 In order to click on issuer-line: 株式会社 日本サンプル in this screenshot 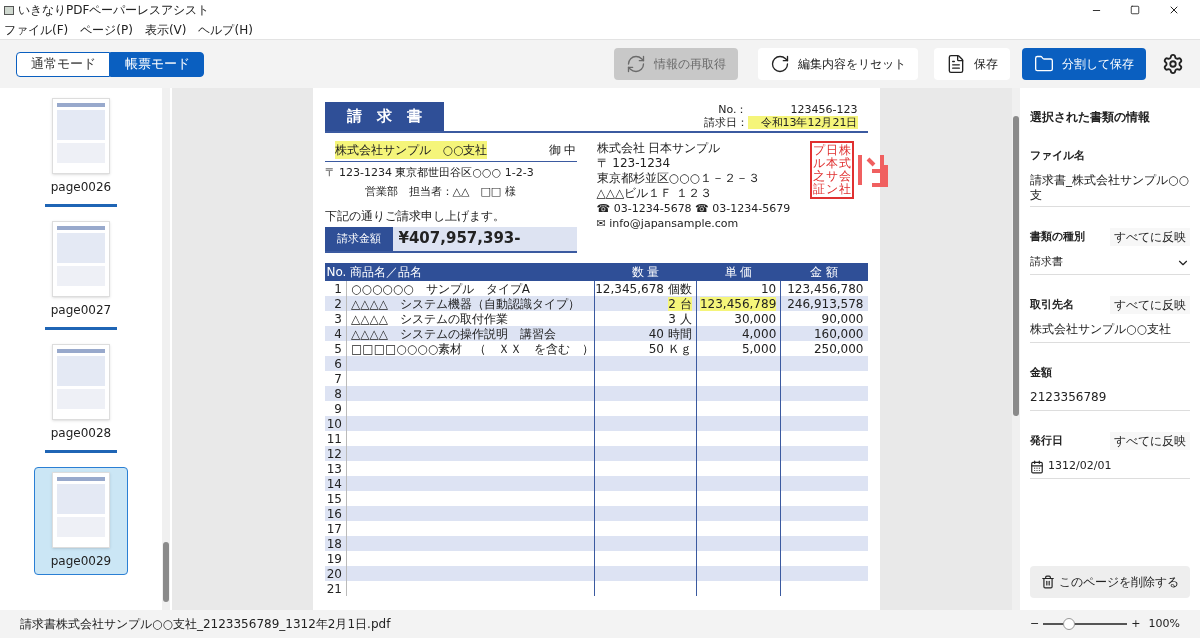, I will do `click(659, 148)`.